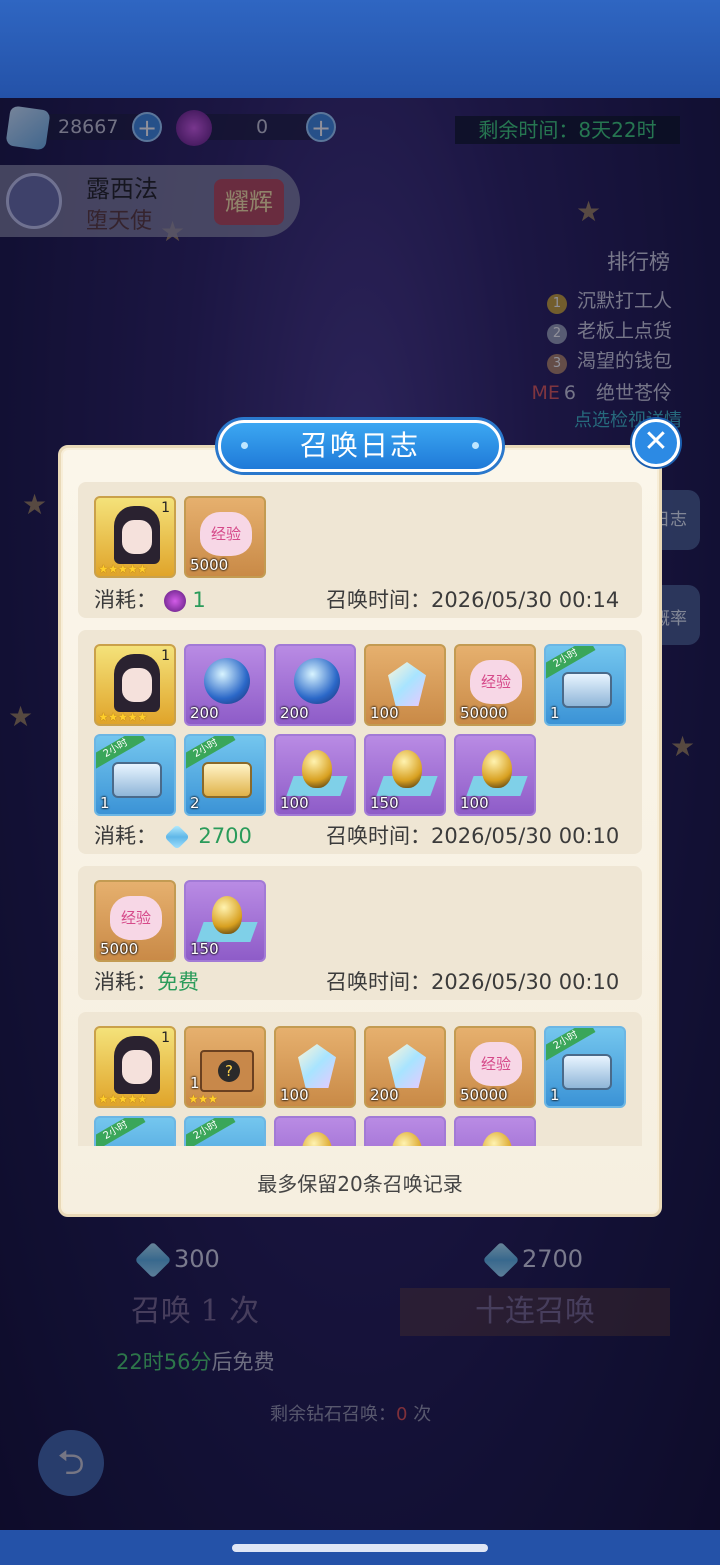  I want to click on summon-ticket-icon, so click(174, 601).